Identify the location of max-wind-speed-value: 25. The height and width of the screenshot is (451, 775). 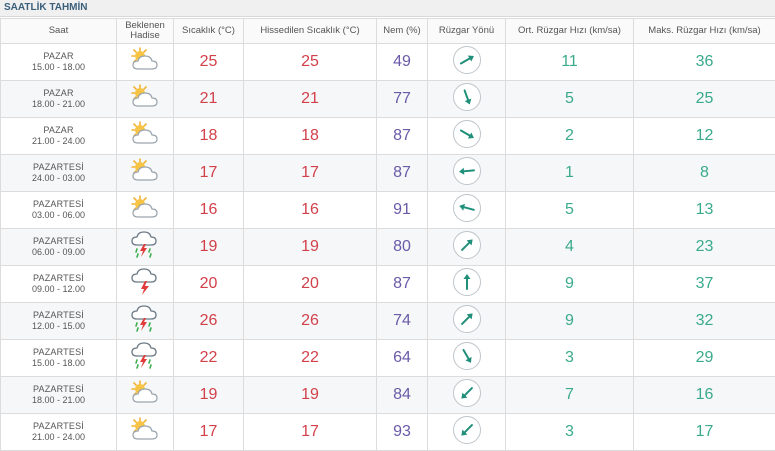
(704, 99).